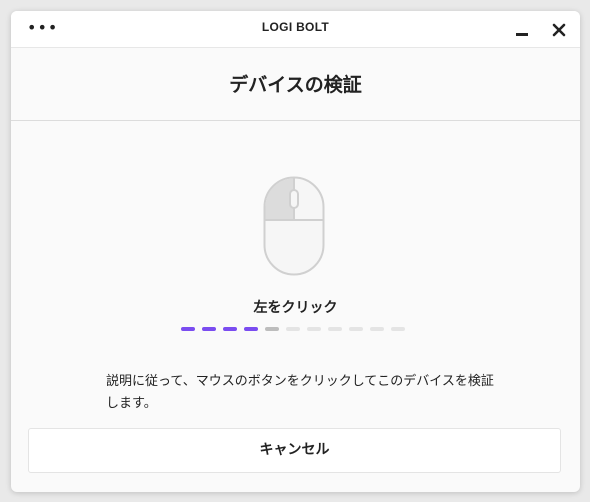 The image size is (590, 502). I want to click on mouse-icon, so click(294, 226).